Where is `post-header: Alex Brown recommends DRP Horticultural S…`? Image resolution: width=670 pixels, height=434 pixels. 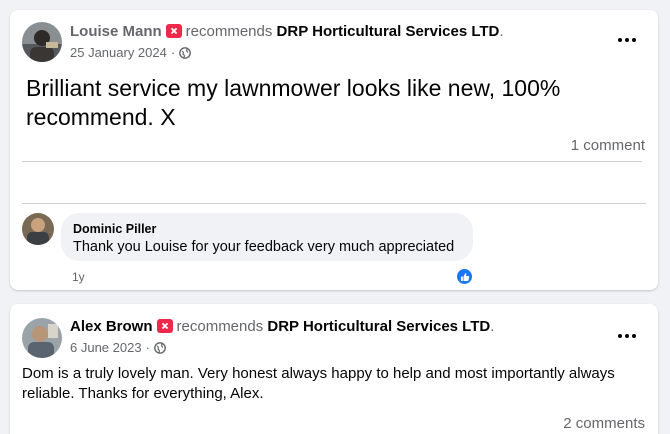 post-header: Alex Brown recommends DRP Horticultural S… is located at coordinates (282, 326).